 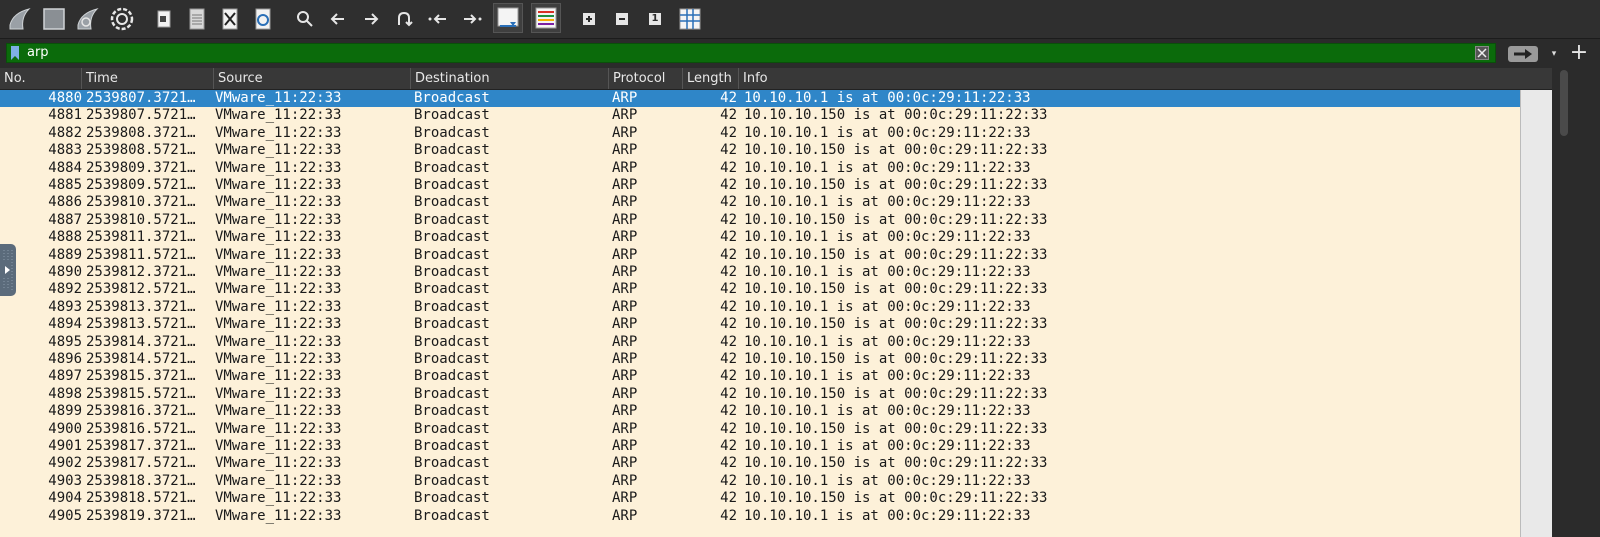 I want to click on clear-filter-button, so click(x=1482, y=53).